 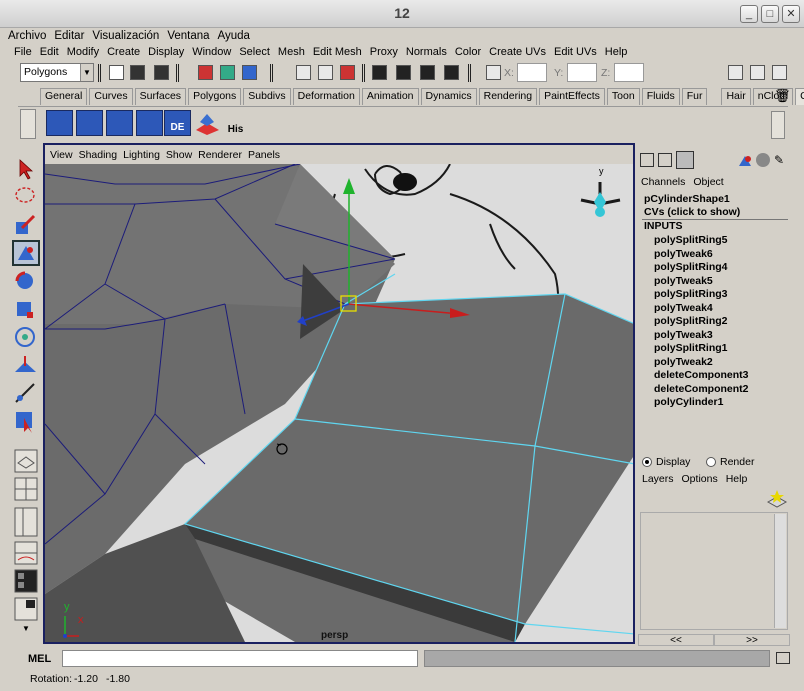 What do you see at coordinates (451, 72) in the screenshot?
I see `render-settings-icon` at bounding box center [451, 72].